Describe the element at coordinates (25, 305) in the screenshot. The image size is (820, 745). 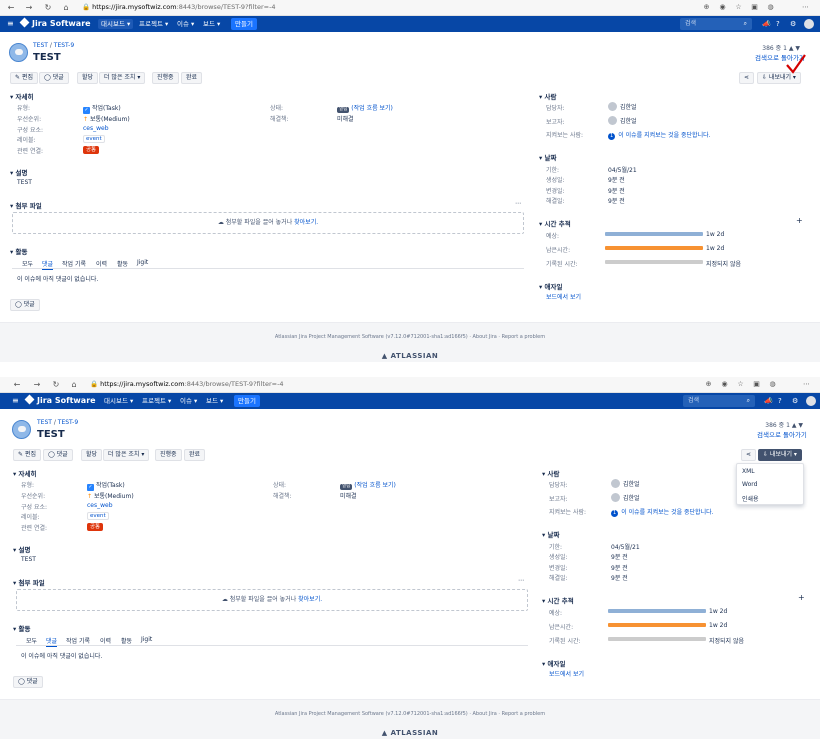
I see `add-comment-button: ◯ 댓글` at that location.